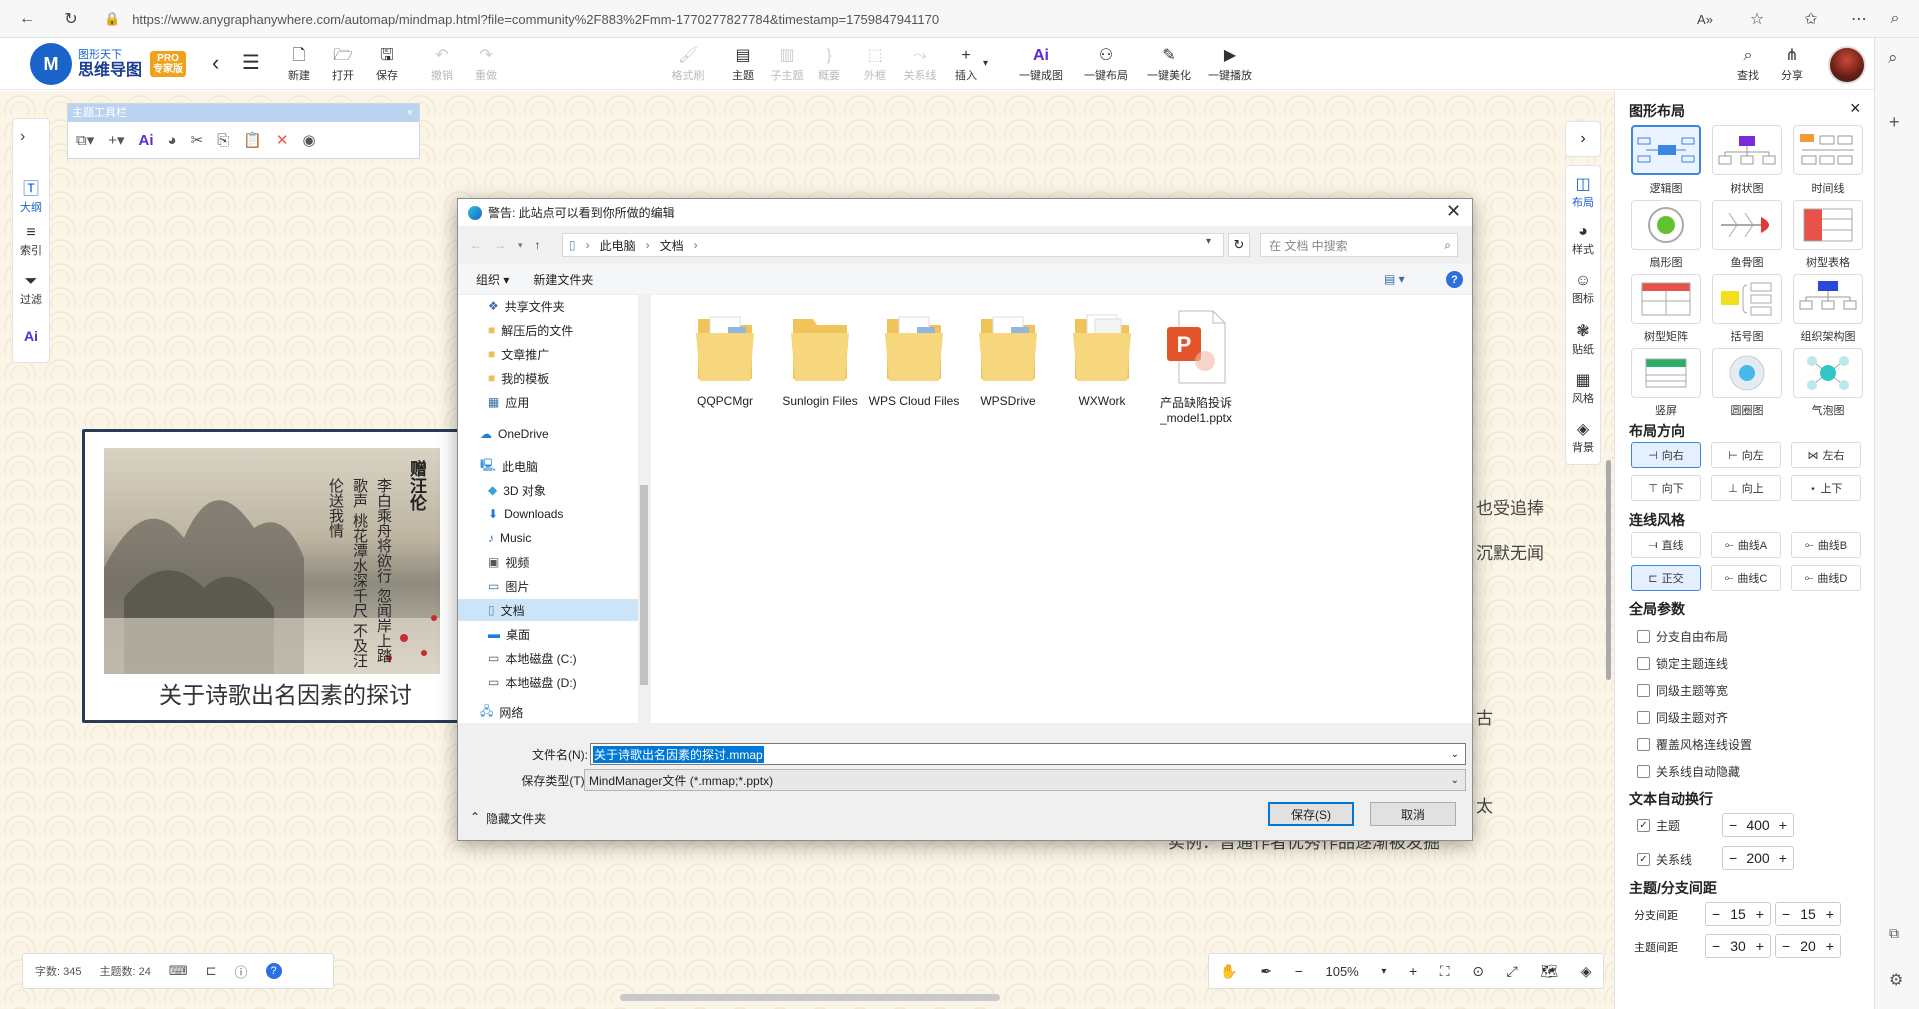  I want to click on chevron-down-icon: ⌄, so click(1455, 754).